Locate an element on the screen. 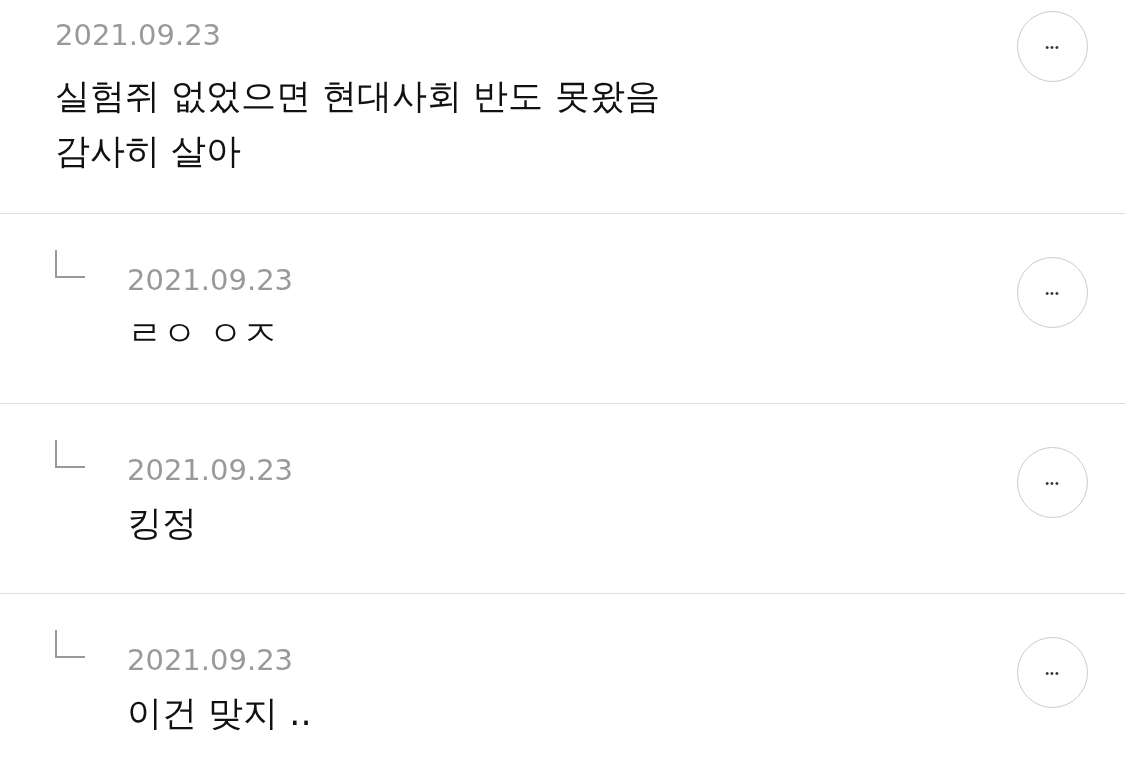 Image resolution: width=1125 pixels, height=775 pixels. comment-text: 실험쥐 없었으면 현대사회 반도 못왔음 감사히 살아 is located at coordinates (357, 124).